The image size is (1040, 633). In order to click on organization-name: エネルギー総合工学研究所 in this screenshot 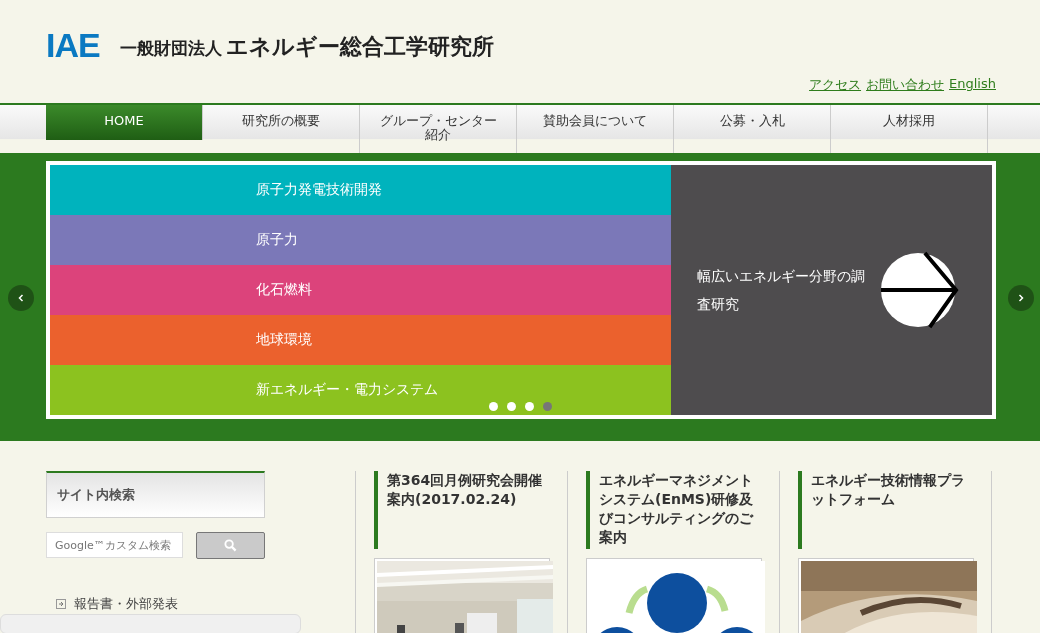, I will do `click(359, 47)`.